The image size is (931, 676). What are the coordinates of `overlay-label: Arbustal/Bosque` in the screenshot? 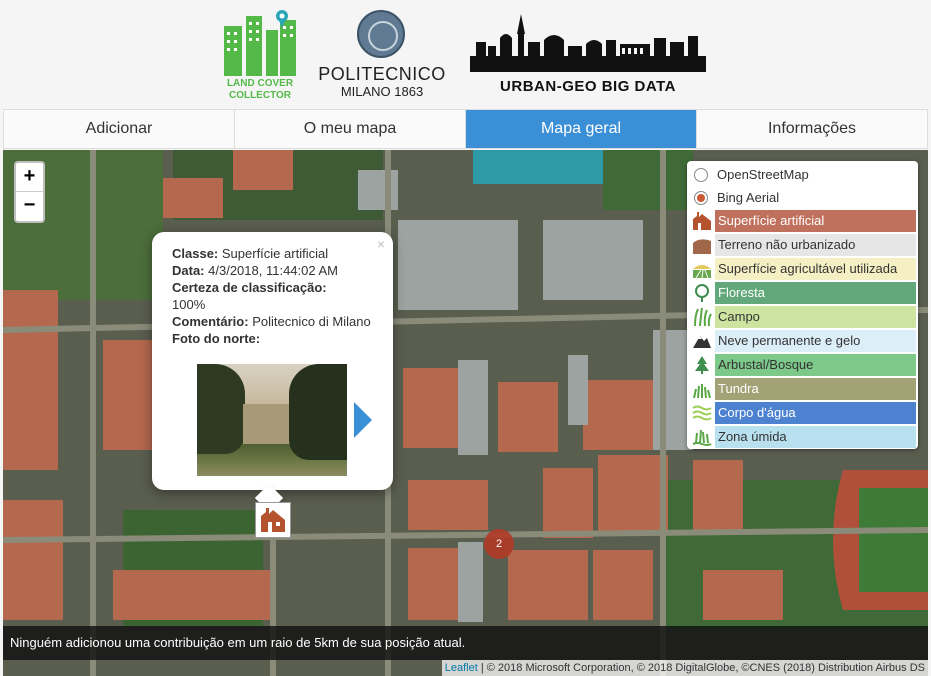 It's located at (815, 365).